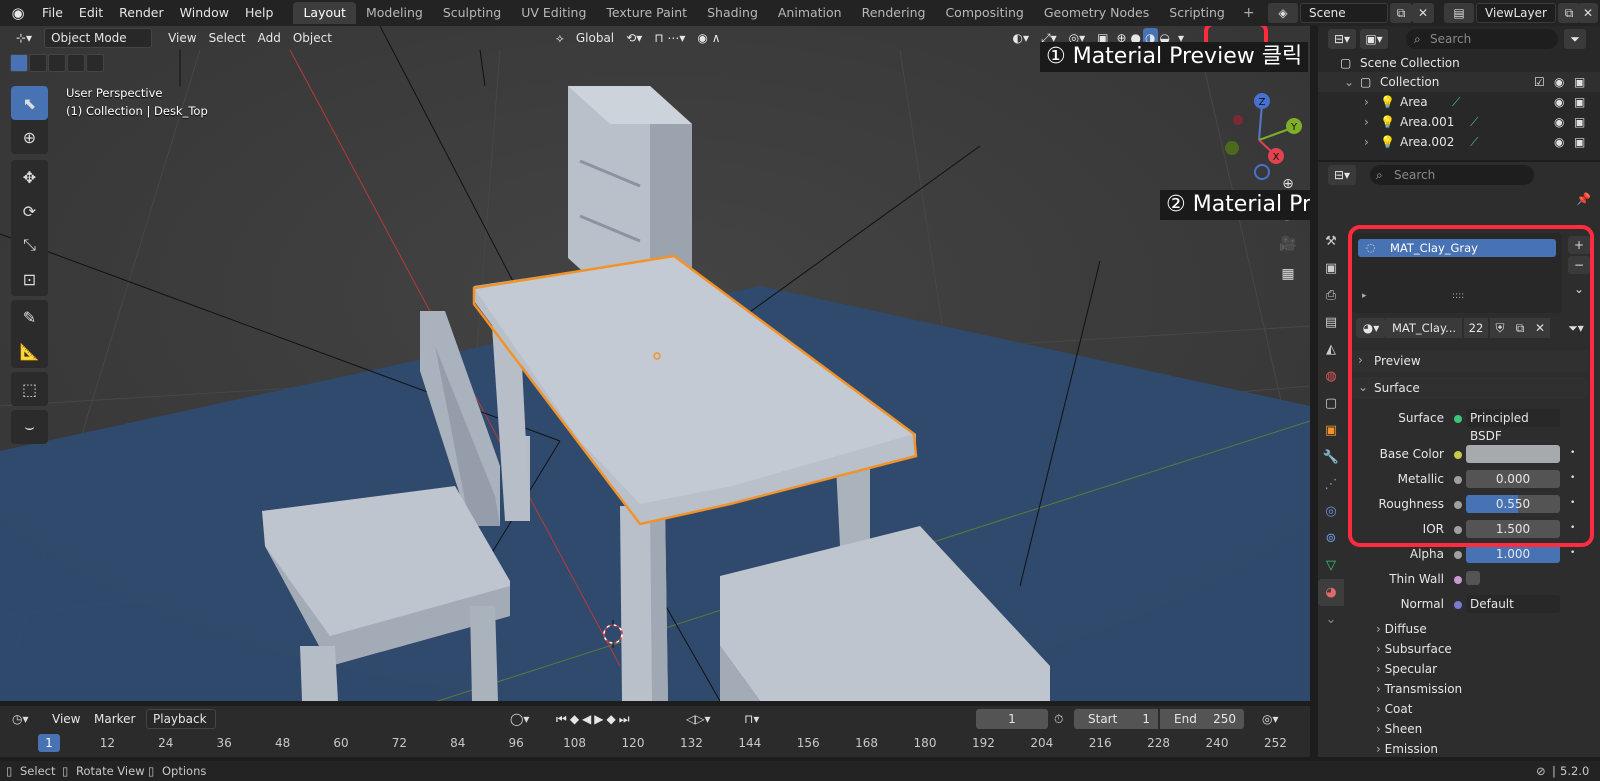  Describe the element at coordinates (29, 427) in the screenshot. I see `curve-tool-icon: ⌣` at that location.